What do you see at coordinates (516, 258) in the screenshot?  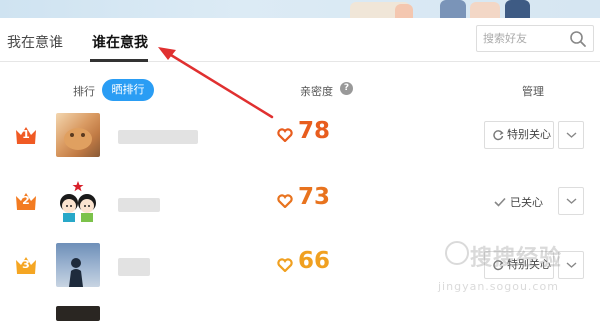 I see `watermark-text: 搜搜经验` at bounding box center [516, 258].